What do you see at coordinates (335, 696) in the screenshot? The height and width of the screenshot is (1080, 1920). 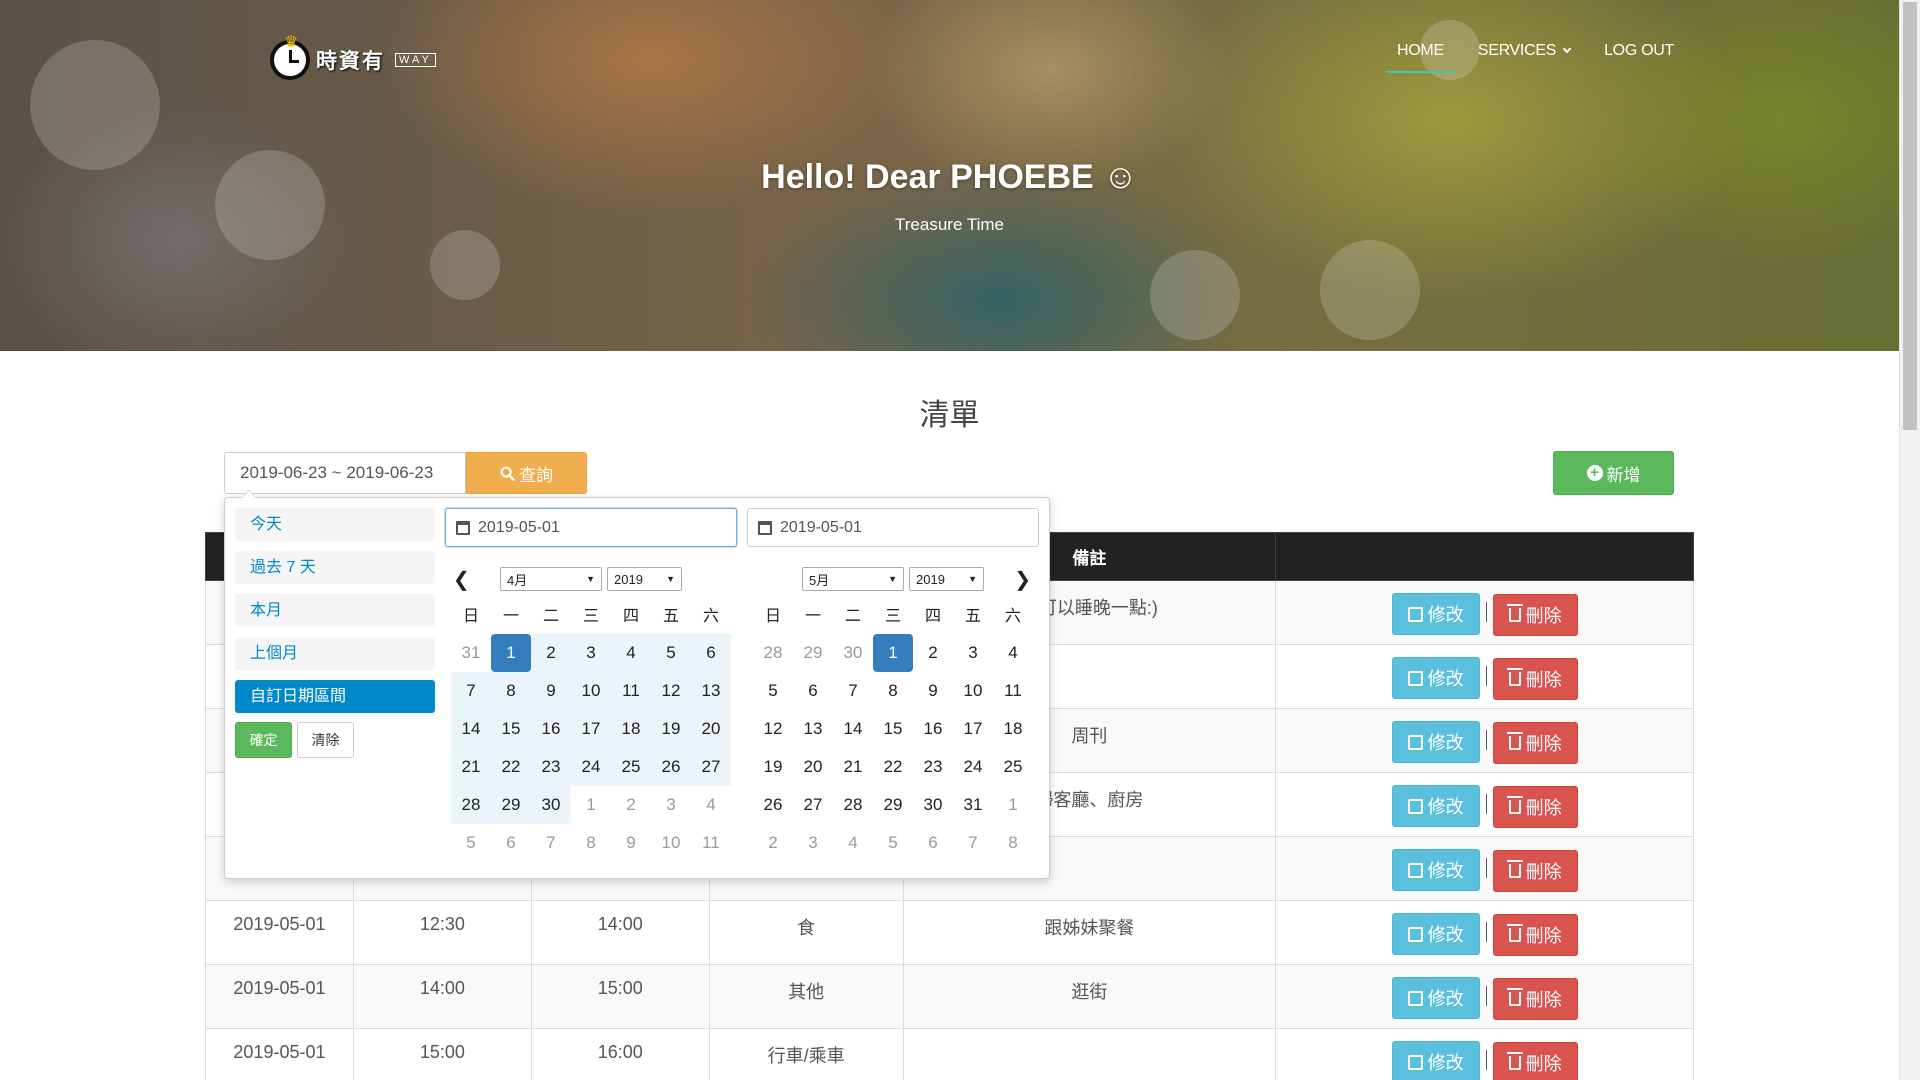 I see `range-item: 自訂日期區間` at bounding box center [335, 696].